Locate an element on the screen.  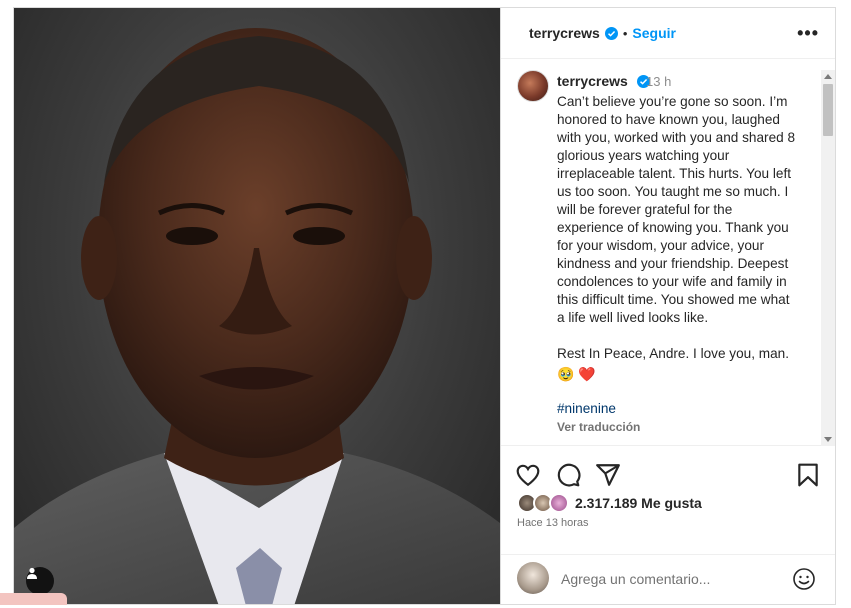
liker-avatar is located at coordinates (559, 503).